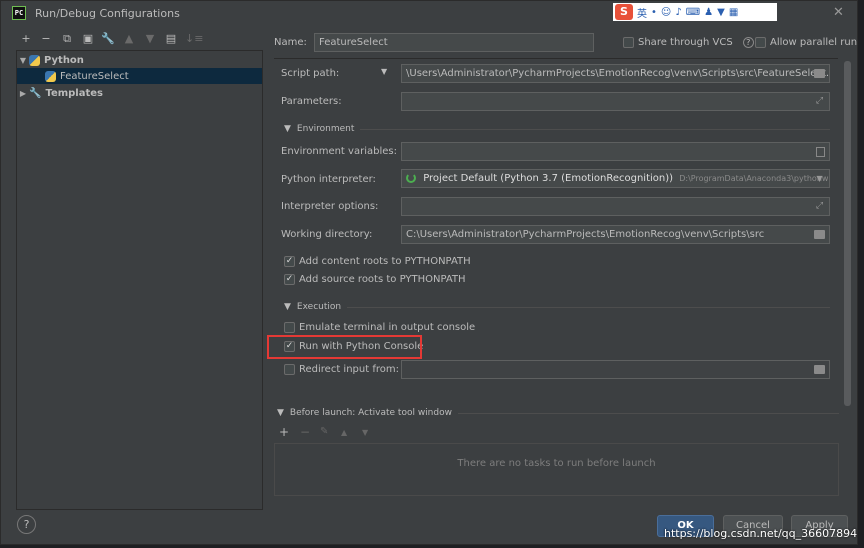 This screenshot has width=864, height=548. Describe the element at coordinates (50, 76) in the screenshot. I see `python-file-icon` at that location.